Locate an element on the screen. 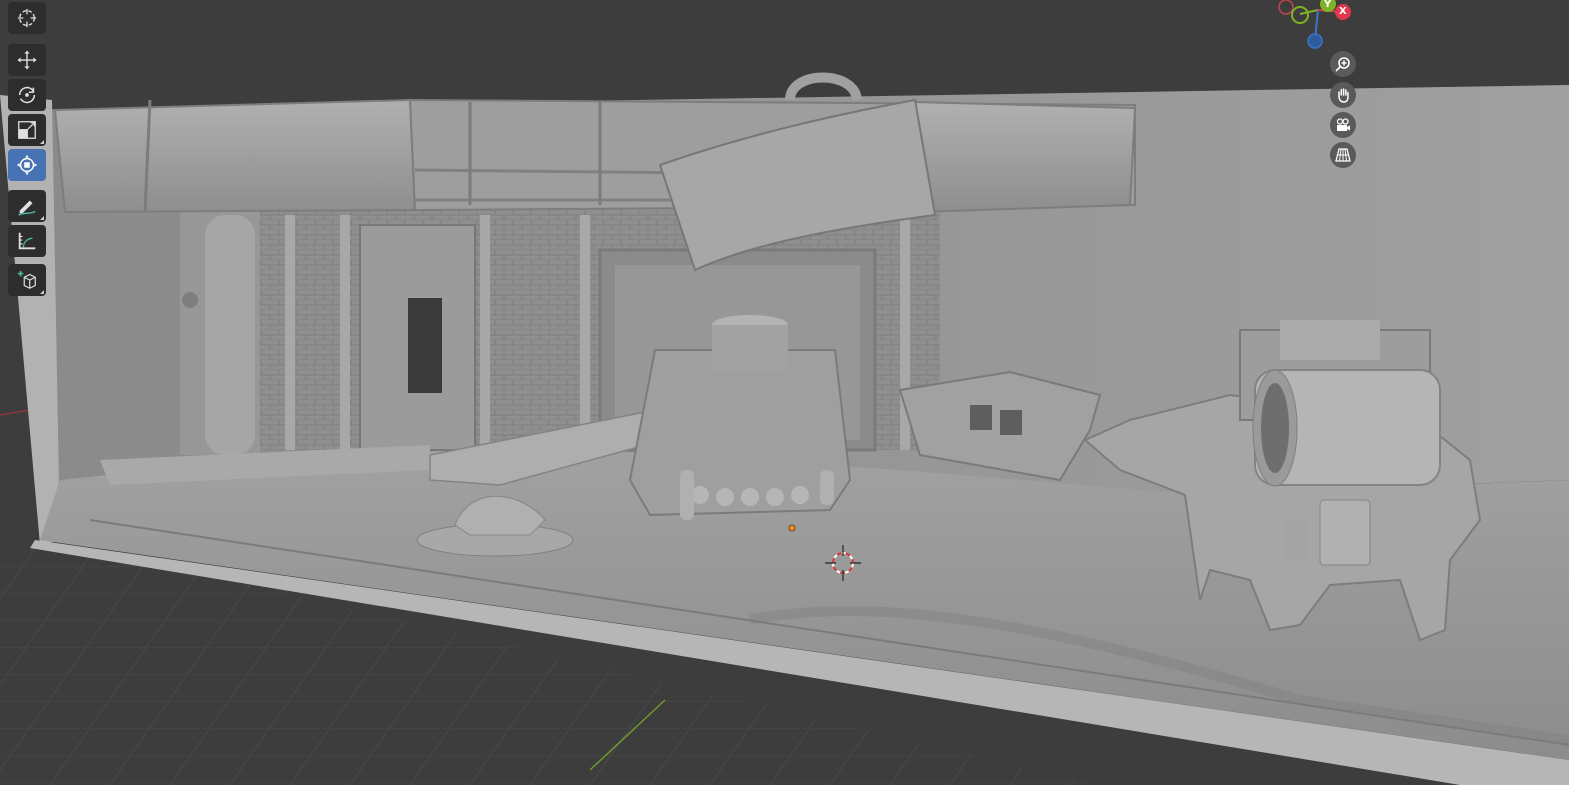 Image resolution: width=1569 pixels, height=785 pixels. scale-icon is located at coordinates (27, 130).